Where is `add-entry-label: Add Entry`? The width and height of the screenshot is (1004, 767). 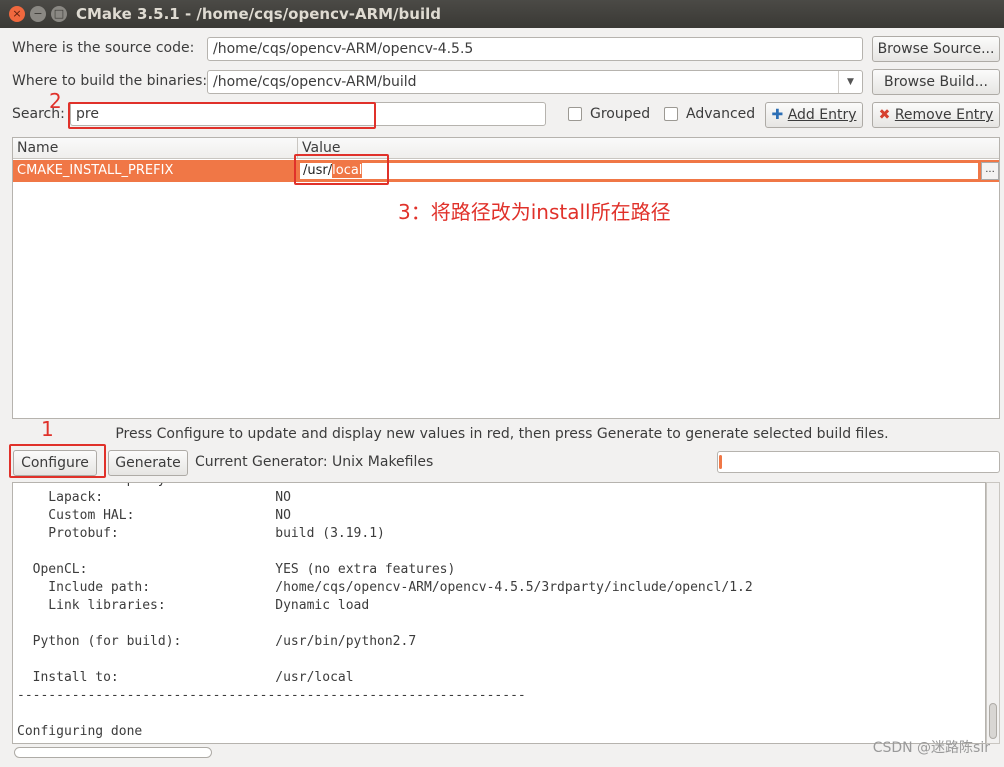
add-entry-label: Add Entry is located at coordinates (822, 115).